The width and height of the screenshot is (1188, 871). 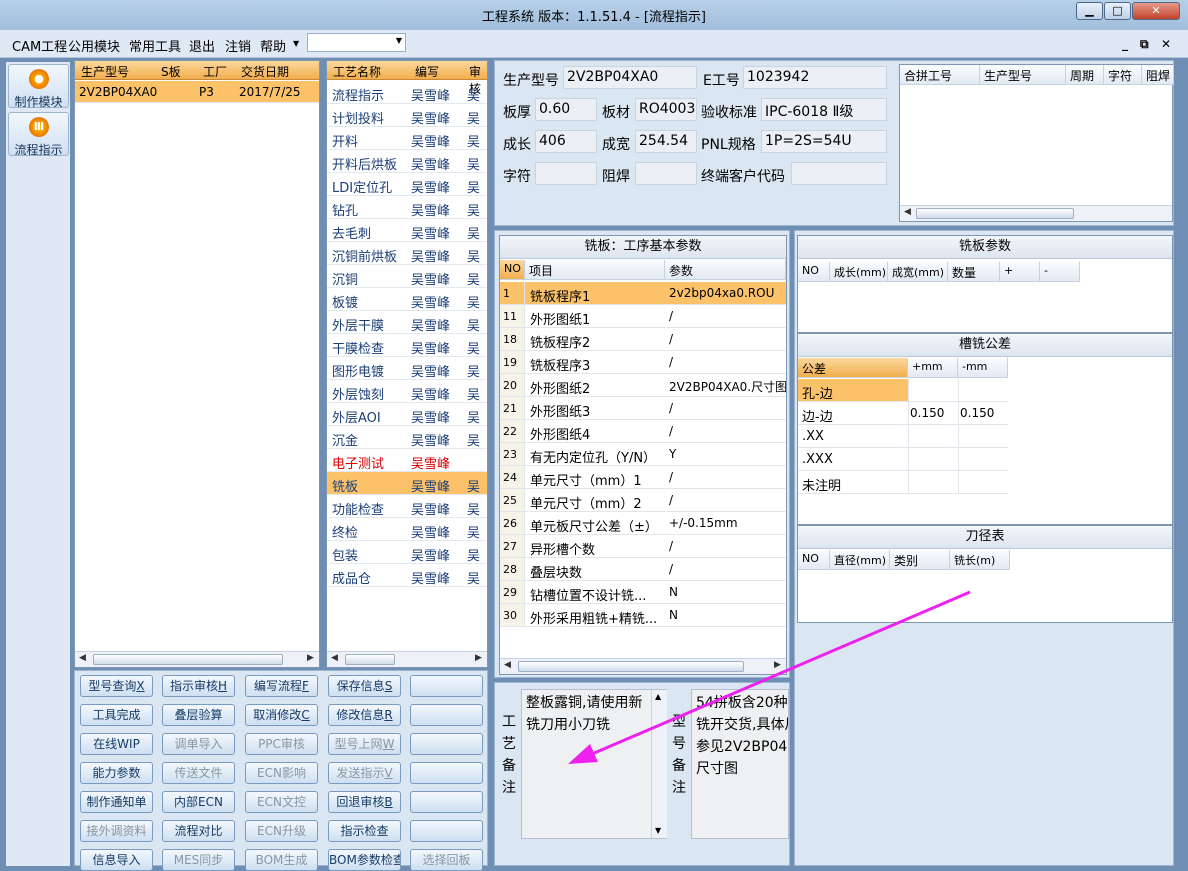 What do you see at coordinates (583, 754) in the screenshot?
I see `arrow-head` at bounding box center [583, 754].